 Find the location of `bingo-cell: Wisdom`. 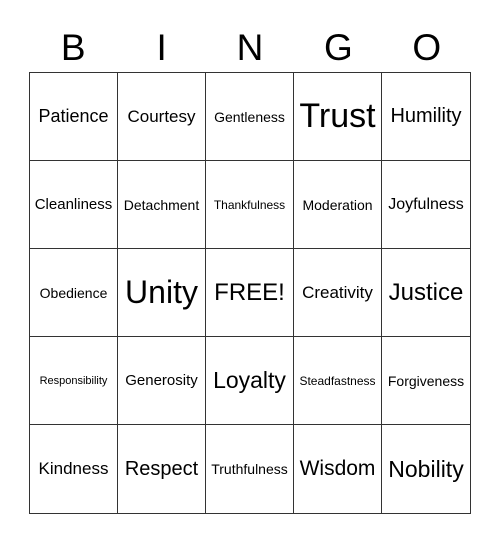

bingo-cell: Wisdom is located at coordinates (338, 469).